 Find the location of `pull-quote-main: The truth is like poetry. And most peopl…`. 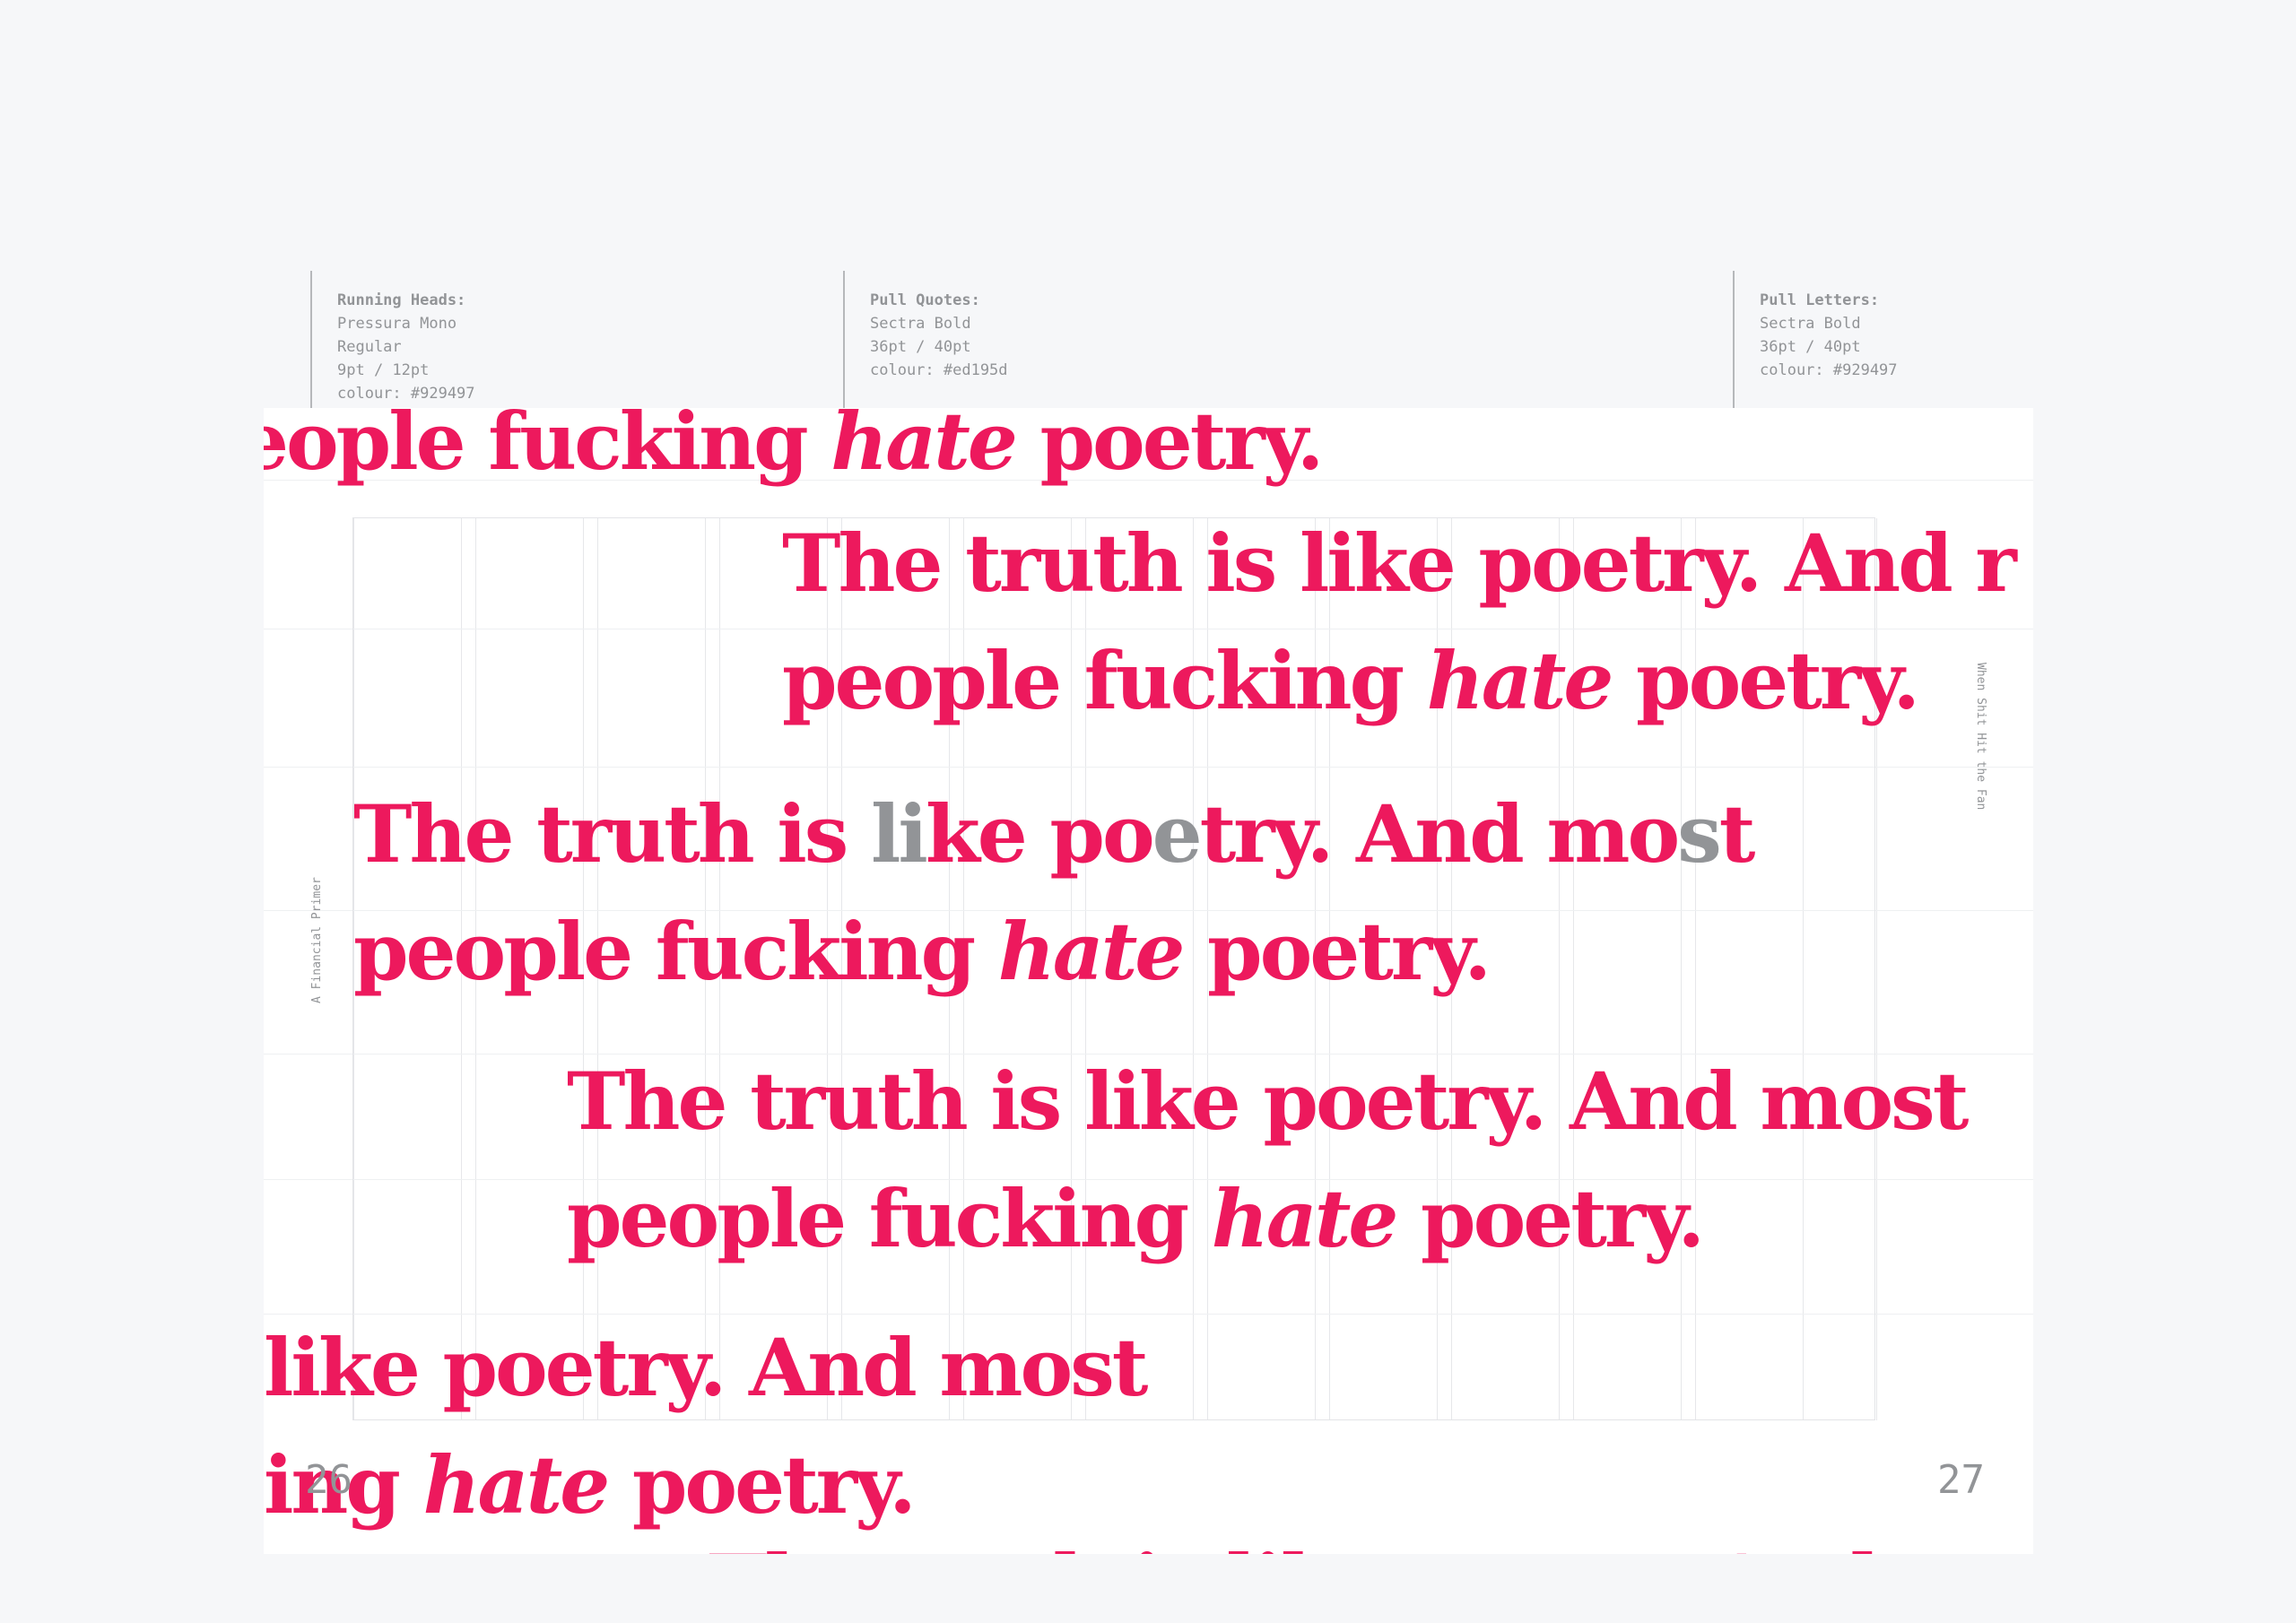

pull-quote-main: The truth is like poetry. And most peopl… is located at coordinates (1054, 893).